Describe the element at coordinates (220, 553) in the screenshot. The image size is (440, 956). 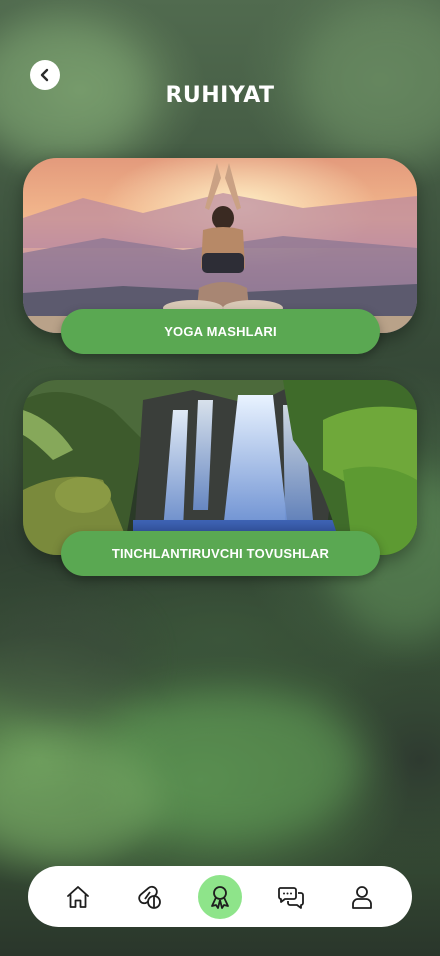
I see `sounds-button: TINCHLANTIRUVCHI TOVUSHLAR` at that location.